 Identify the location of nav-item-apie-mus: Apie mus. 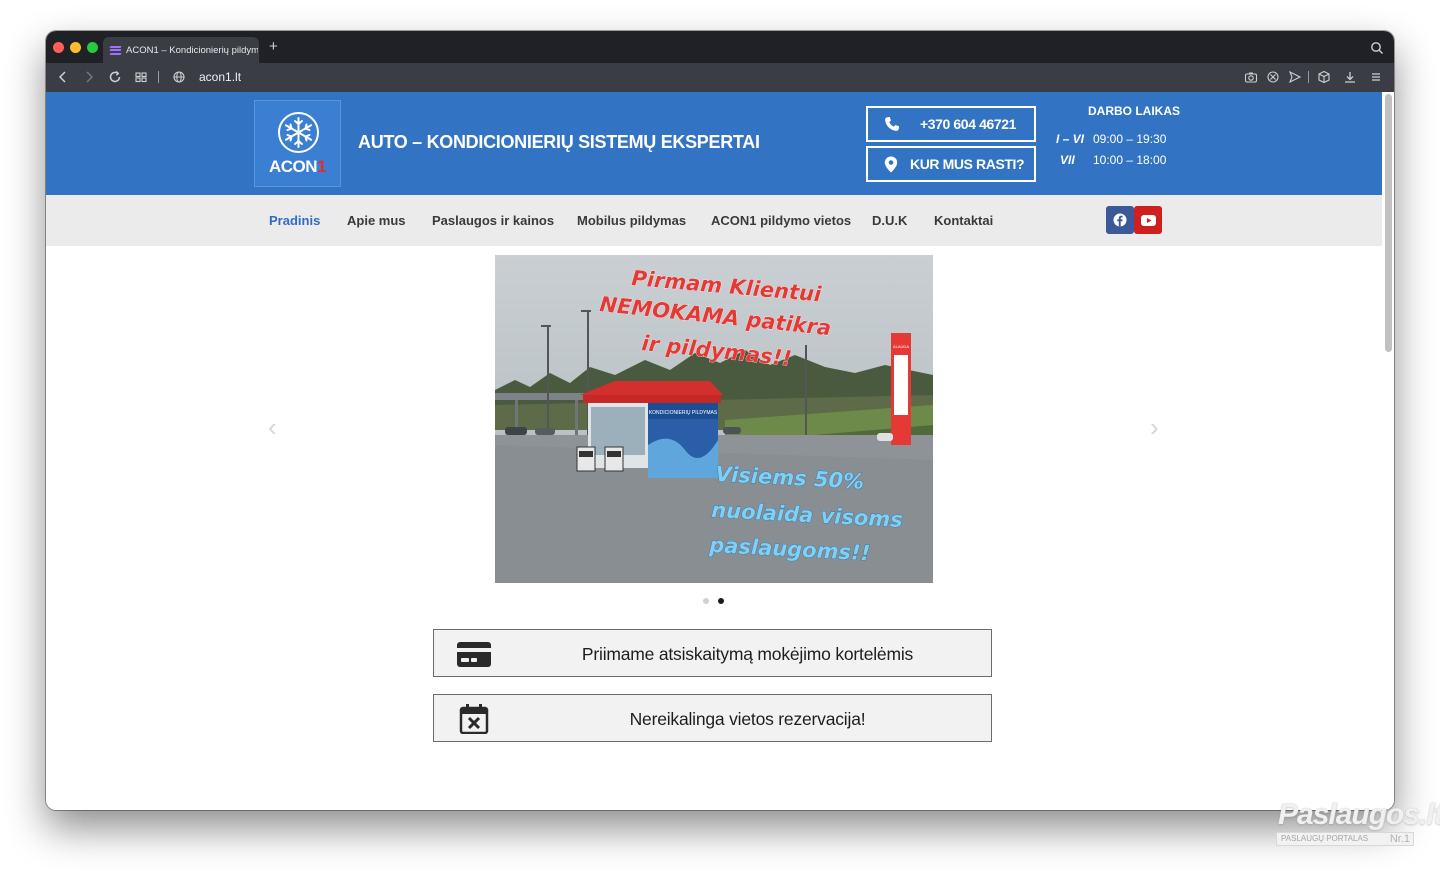
(376, 220).